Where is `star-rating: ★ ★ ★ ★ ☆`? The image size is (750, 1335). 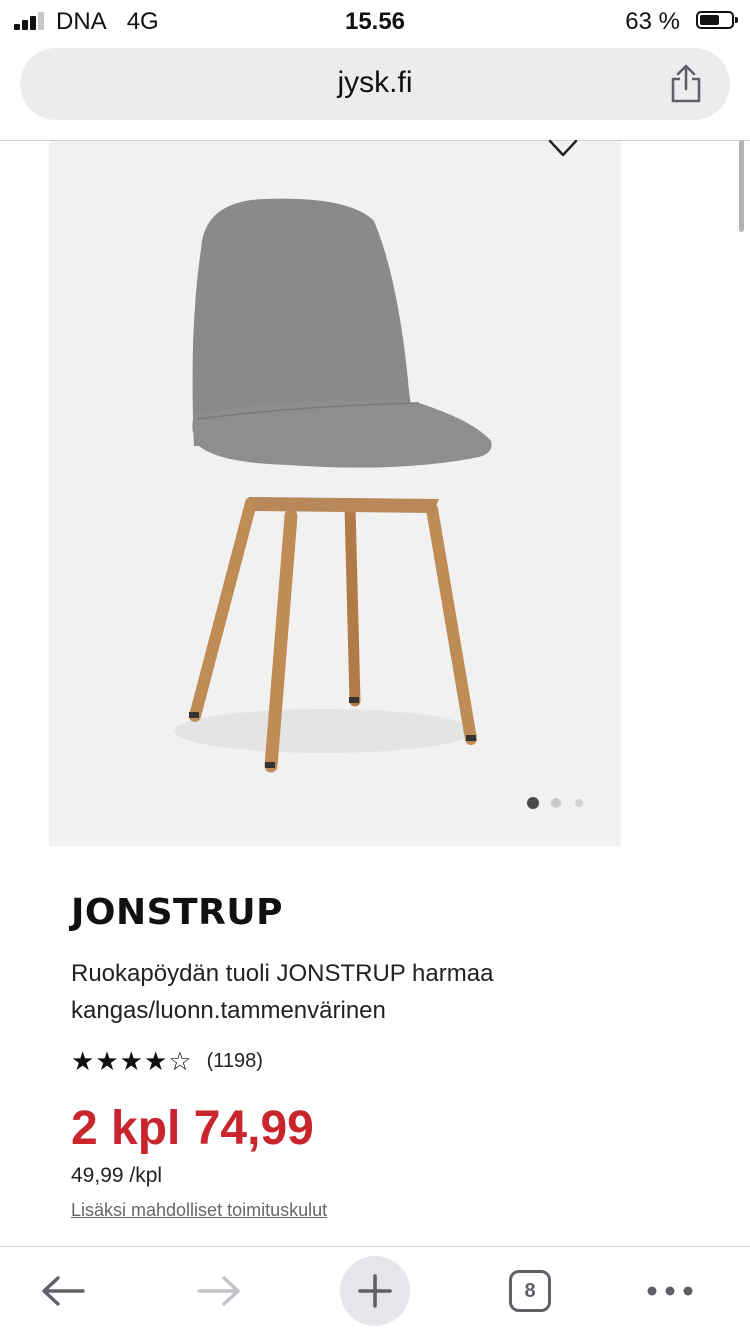
star-rating: ★ ★ ★ ★ ☆ is located at coordinates (132, 1061).